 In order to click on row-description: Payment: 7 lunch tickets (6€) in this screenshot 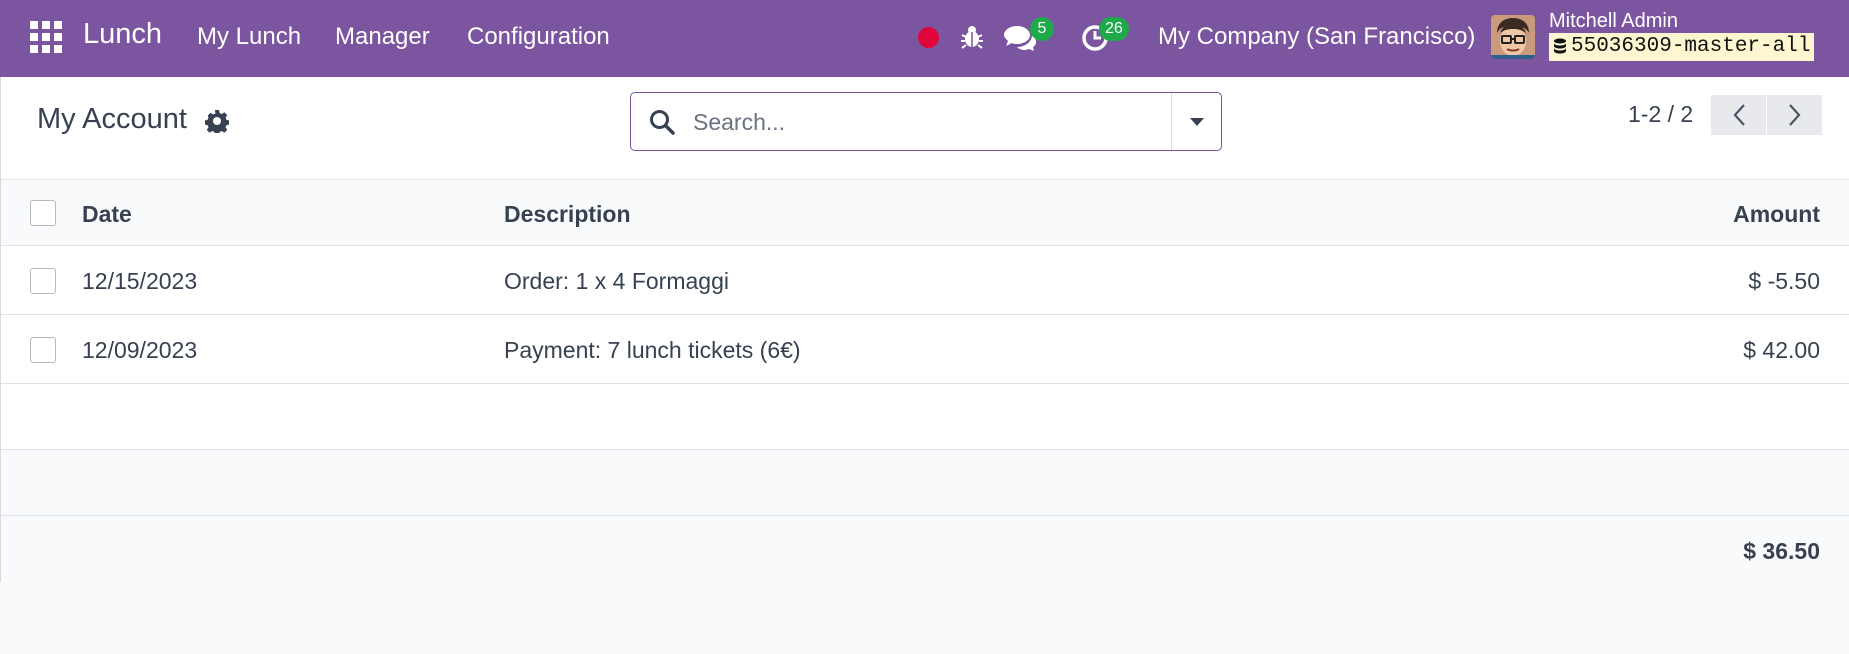, I will do `click(652, 350)`.